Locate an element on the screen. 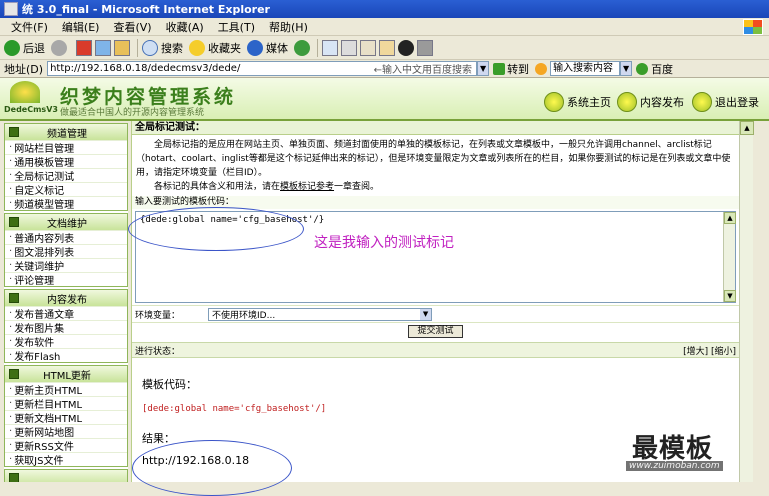  menu-tools: 工具(T) is located at coordinates (236, 27).